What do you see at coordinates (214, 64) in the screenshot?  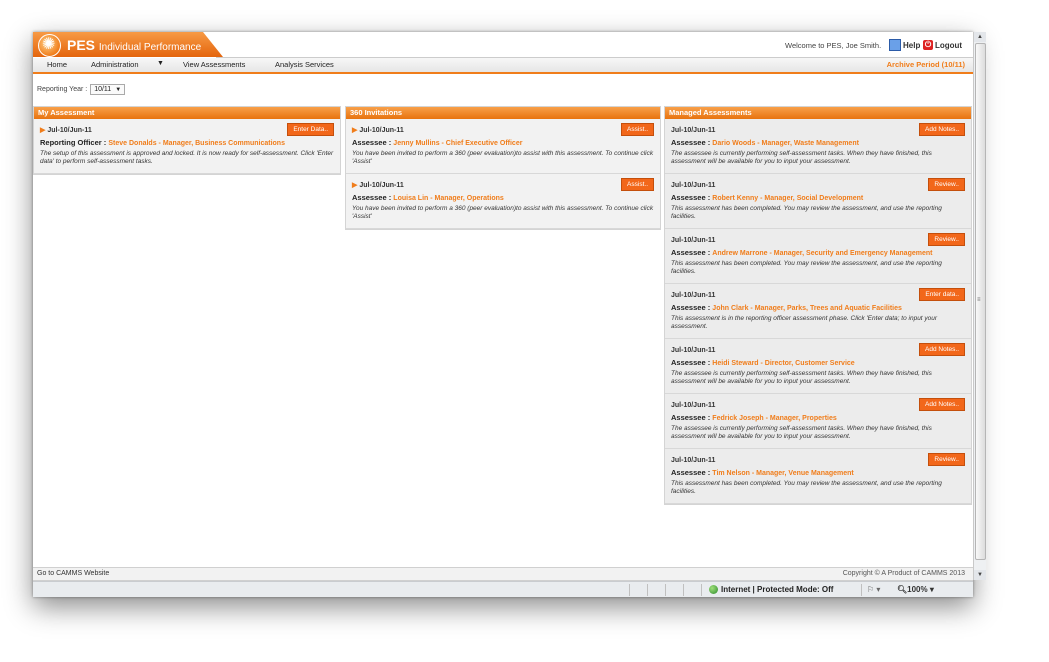 I see `nav-view-assessments: View Assessments` at bounding box center [214, 64].